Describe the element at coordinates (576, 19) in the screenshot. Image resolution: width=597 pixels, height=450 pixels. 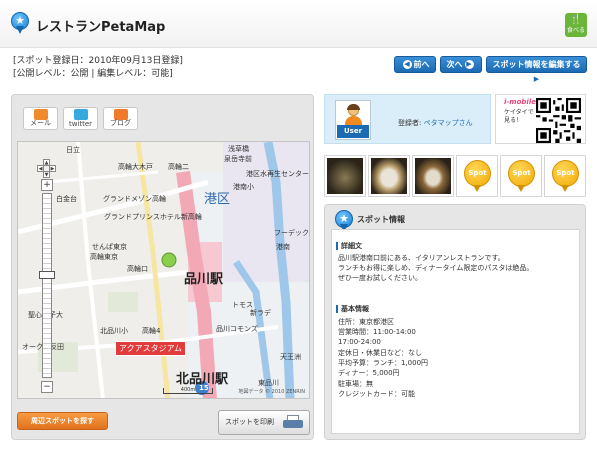
I see `fork-knife-icon: 🍴` at that location.